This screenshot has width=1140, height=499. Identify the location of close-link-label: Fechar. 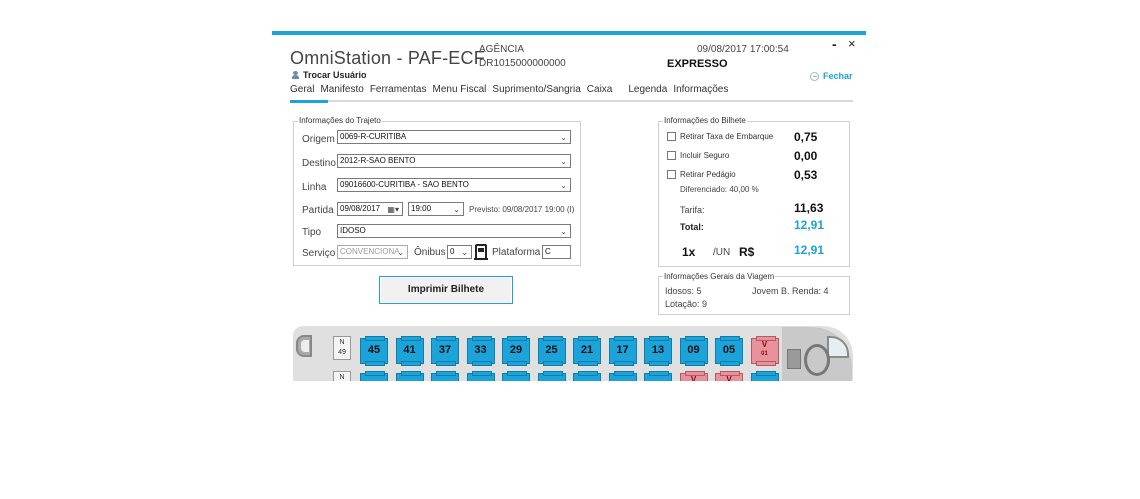
(838, 76).